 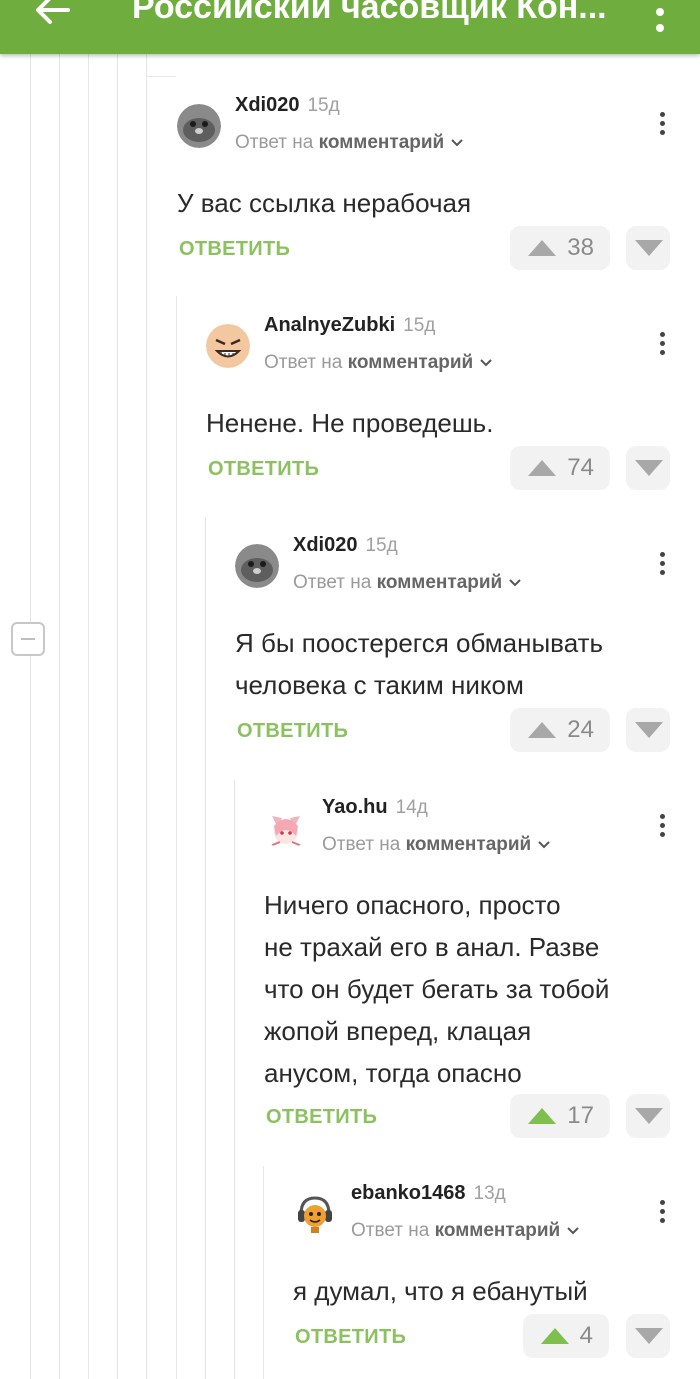 I want to click on upvote-button: 17, so click(x=560, y=1116).